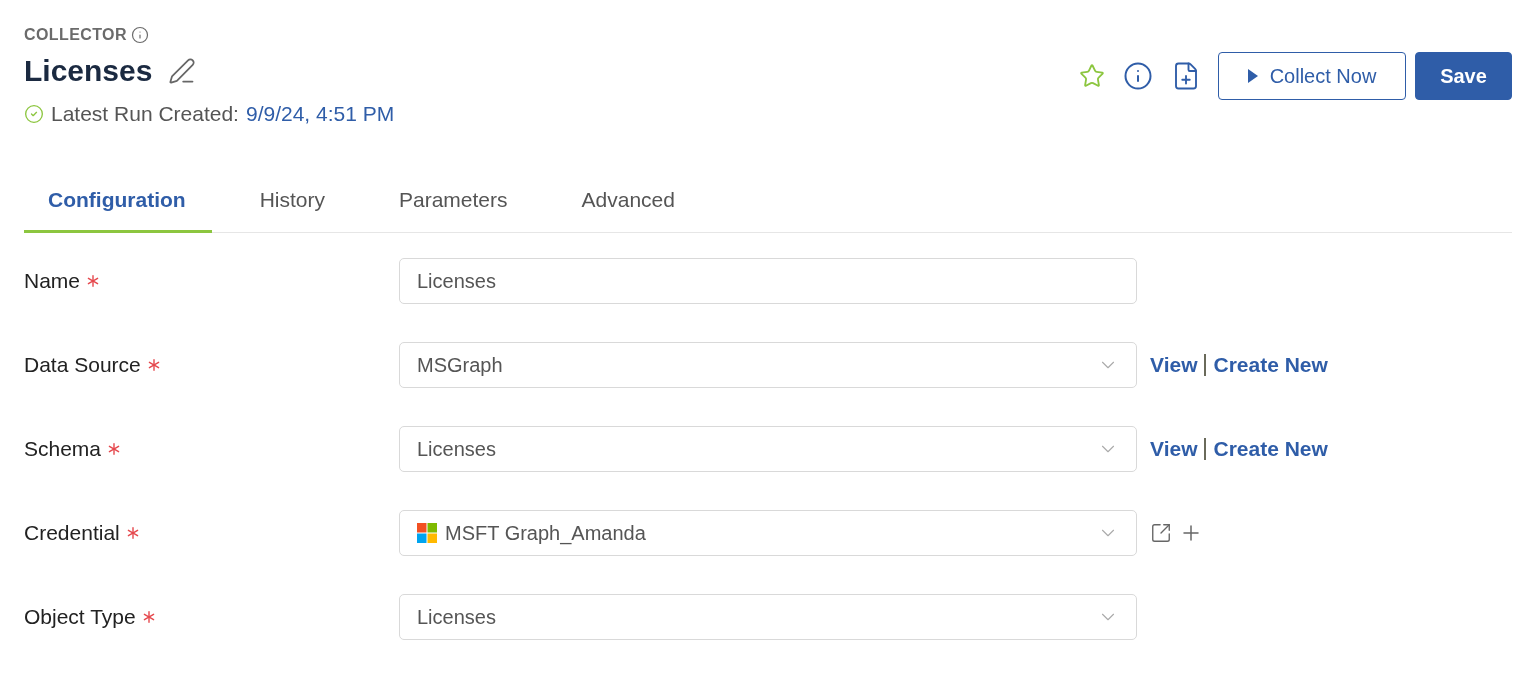 This screenshot has height=677, width=1537. I want to click on tab: Configuration, so click(118, 203).